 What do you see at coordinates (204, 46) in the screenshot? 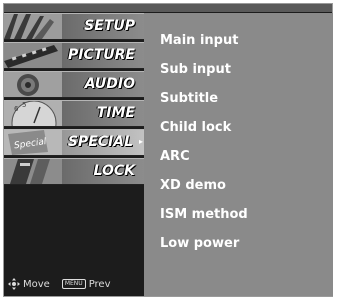
I see `submenu-item-main-input: Main input` at bounding box center [204, 46].